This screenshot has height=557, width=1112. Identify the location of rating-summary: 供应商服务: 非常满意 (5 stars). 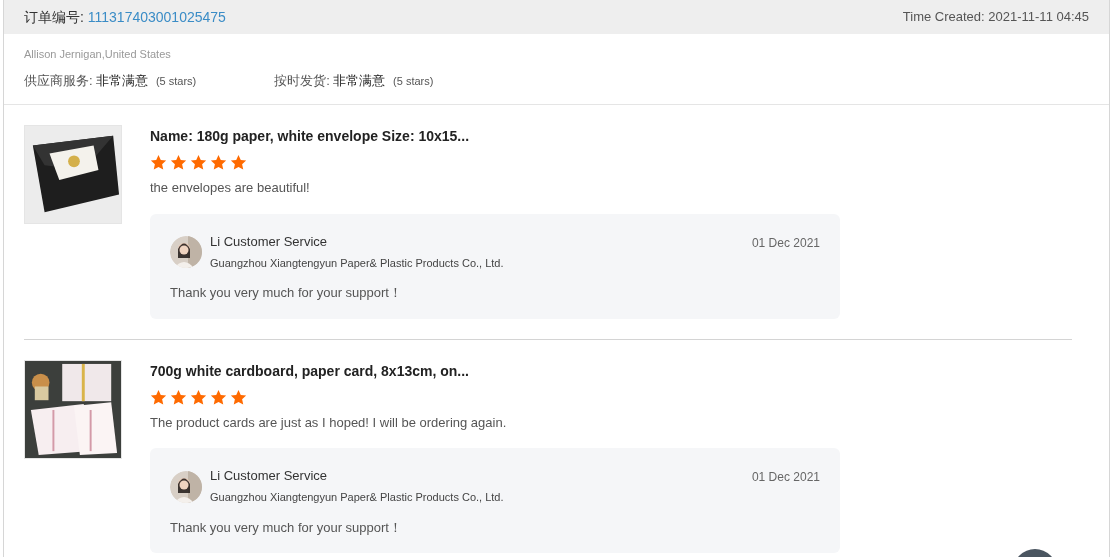
(110, 80).